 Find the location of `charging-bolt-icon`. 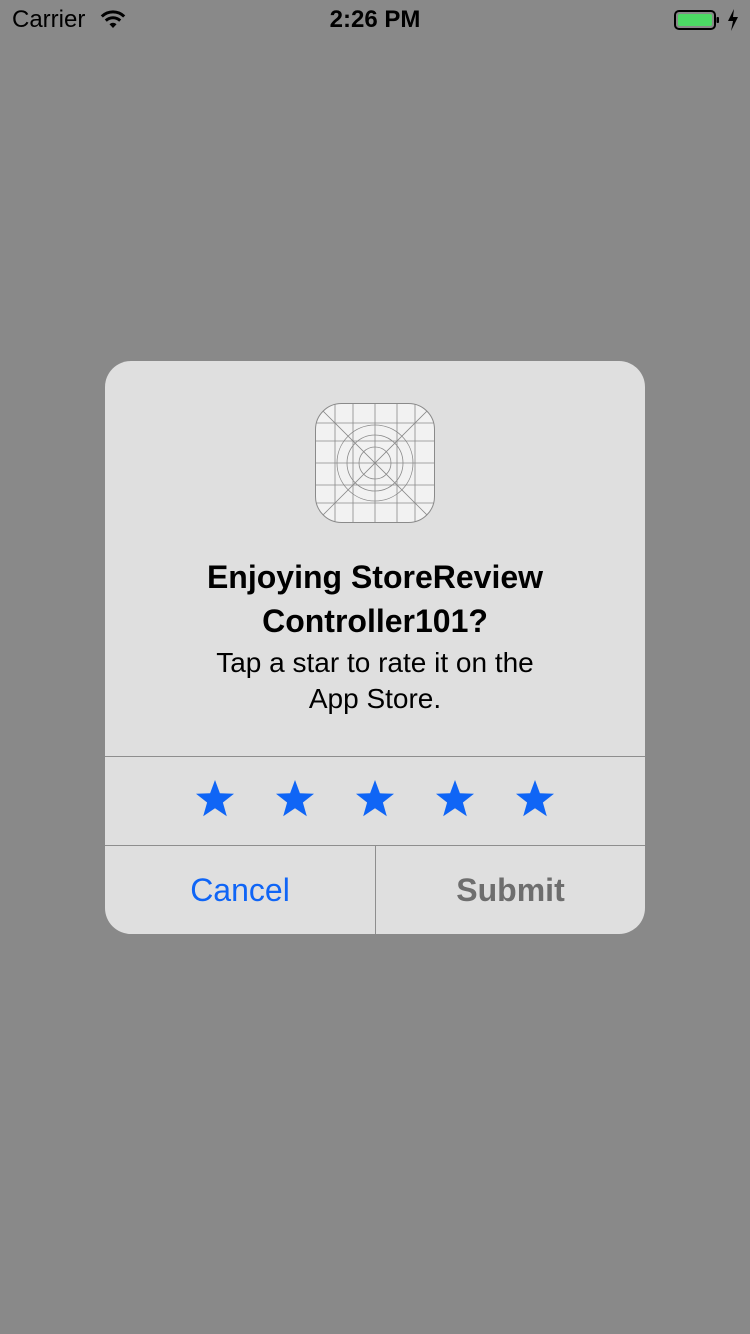

charging-bolt-icon is located at coordinates (733, 20).